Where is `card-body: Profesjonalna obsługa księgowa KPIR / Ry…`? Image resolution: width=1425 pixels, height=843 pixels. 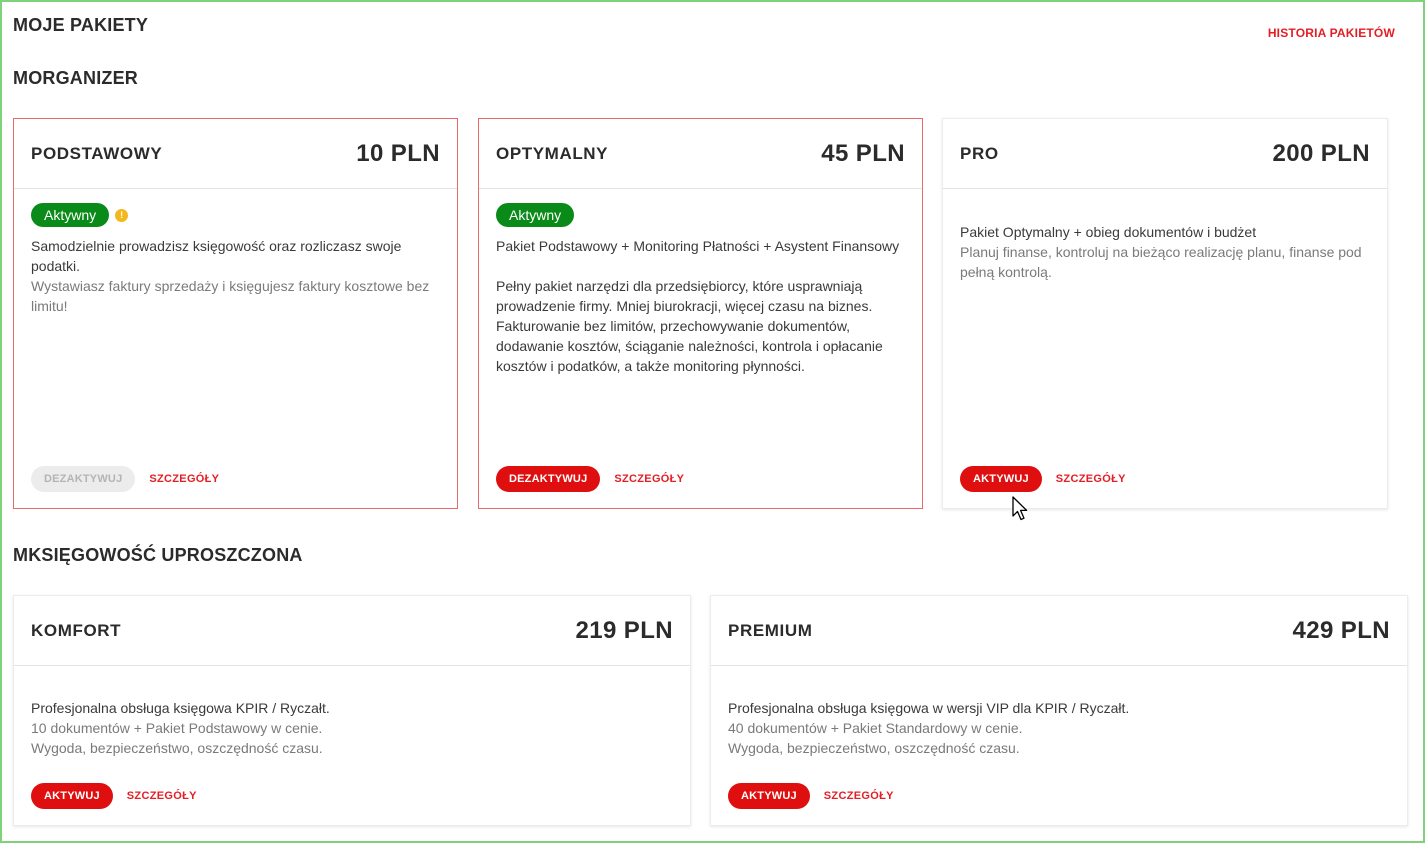 card-body: Profesjonalna obsługa księgowa KPIR / Ry… is located at coordinates (352, 712).